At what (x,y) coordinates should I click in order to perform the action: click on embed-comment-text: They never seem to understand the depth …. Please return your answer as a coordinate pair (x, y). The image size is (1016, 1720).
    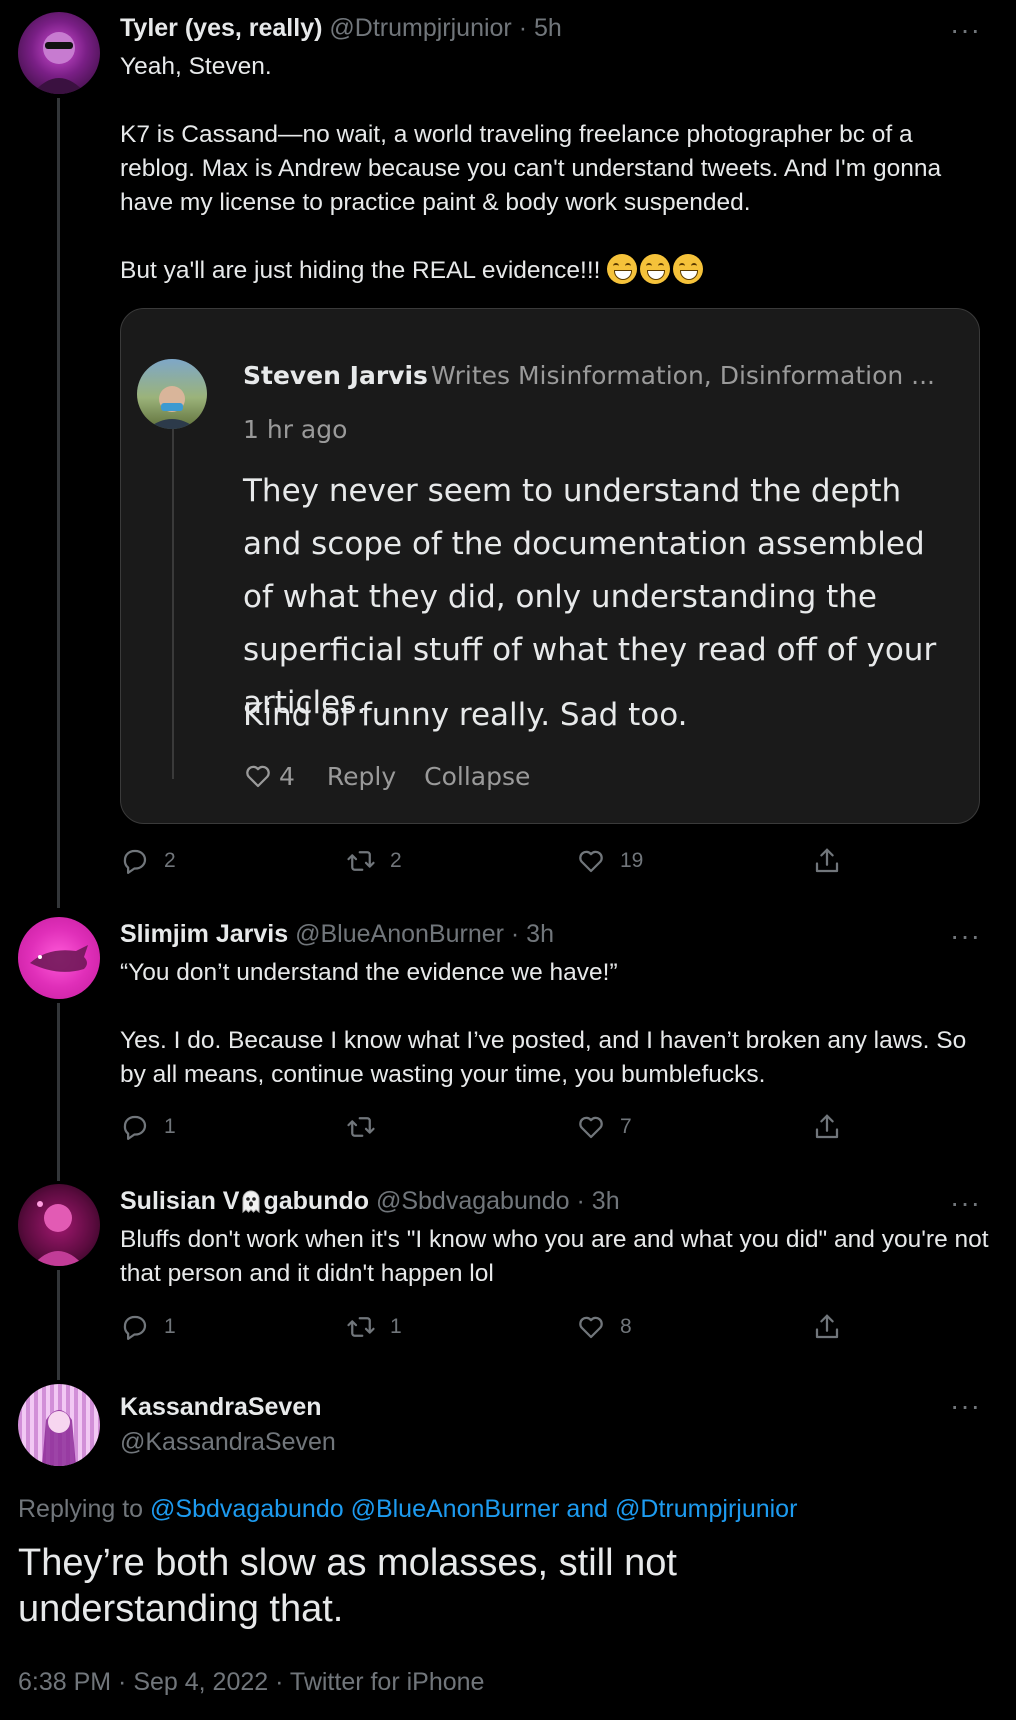
    Looking at the image, I should click on (590, 597).